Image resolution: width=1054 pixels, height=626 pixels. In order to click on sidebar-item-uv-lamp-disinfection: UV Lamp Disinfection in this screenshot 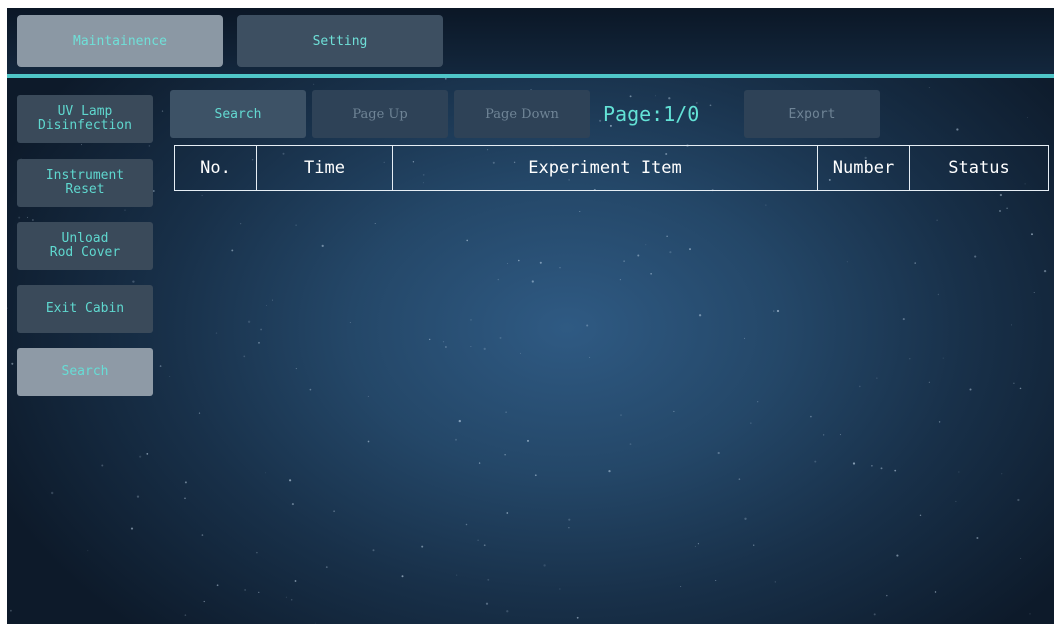, I will do `click(85, 119)`.